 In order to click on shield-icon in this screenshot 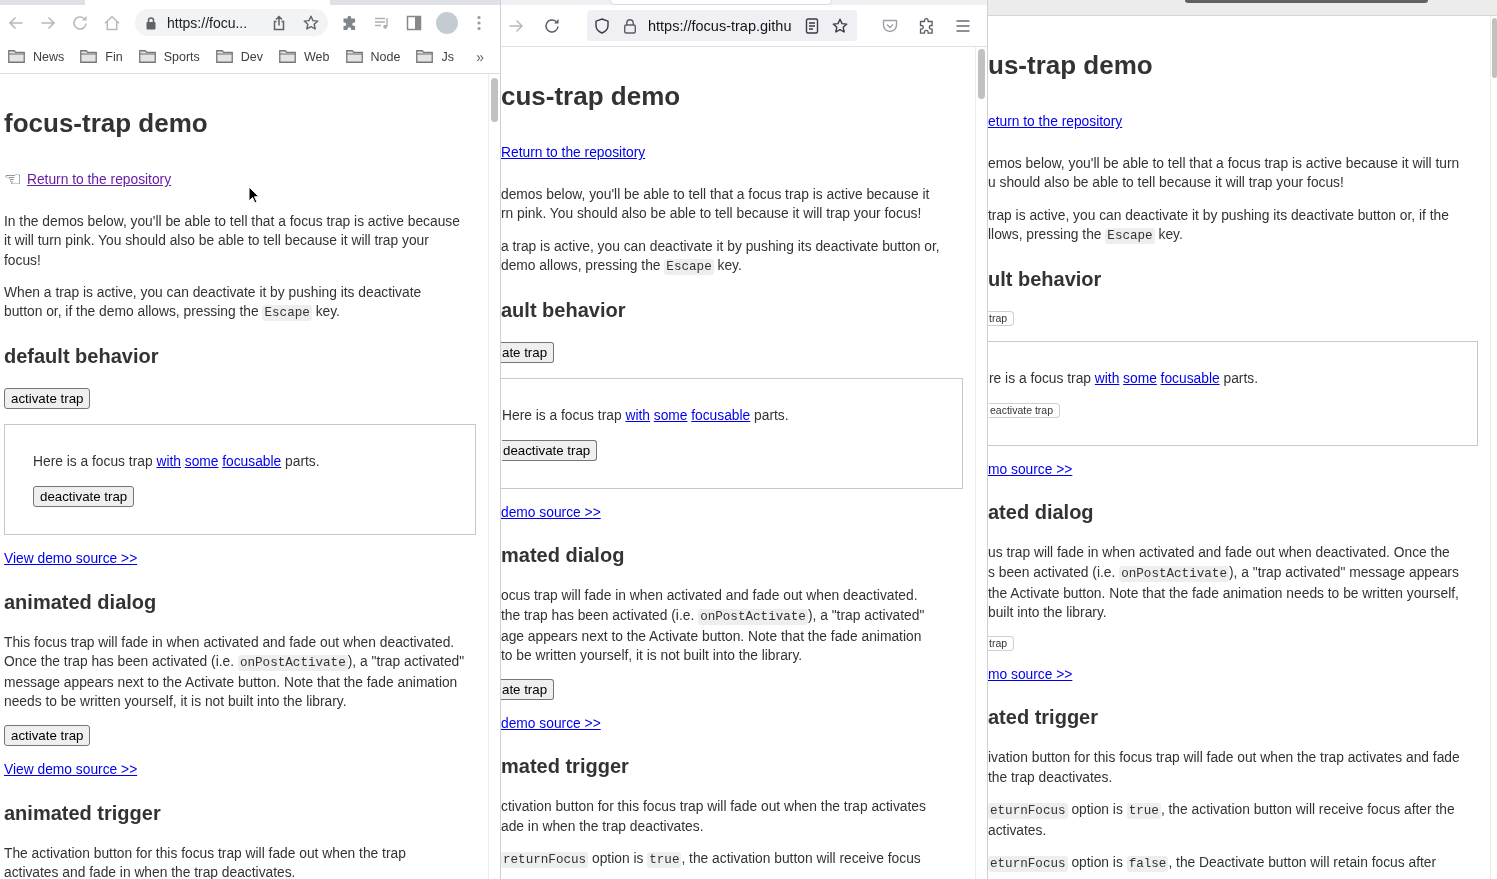, I will do `click(602, 25)`.